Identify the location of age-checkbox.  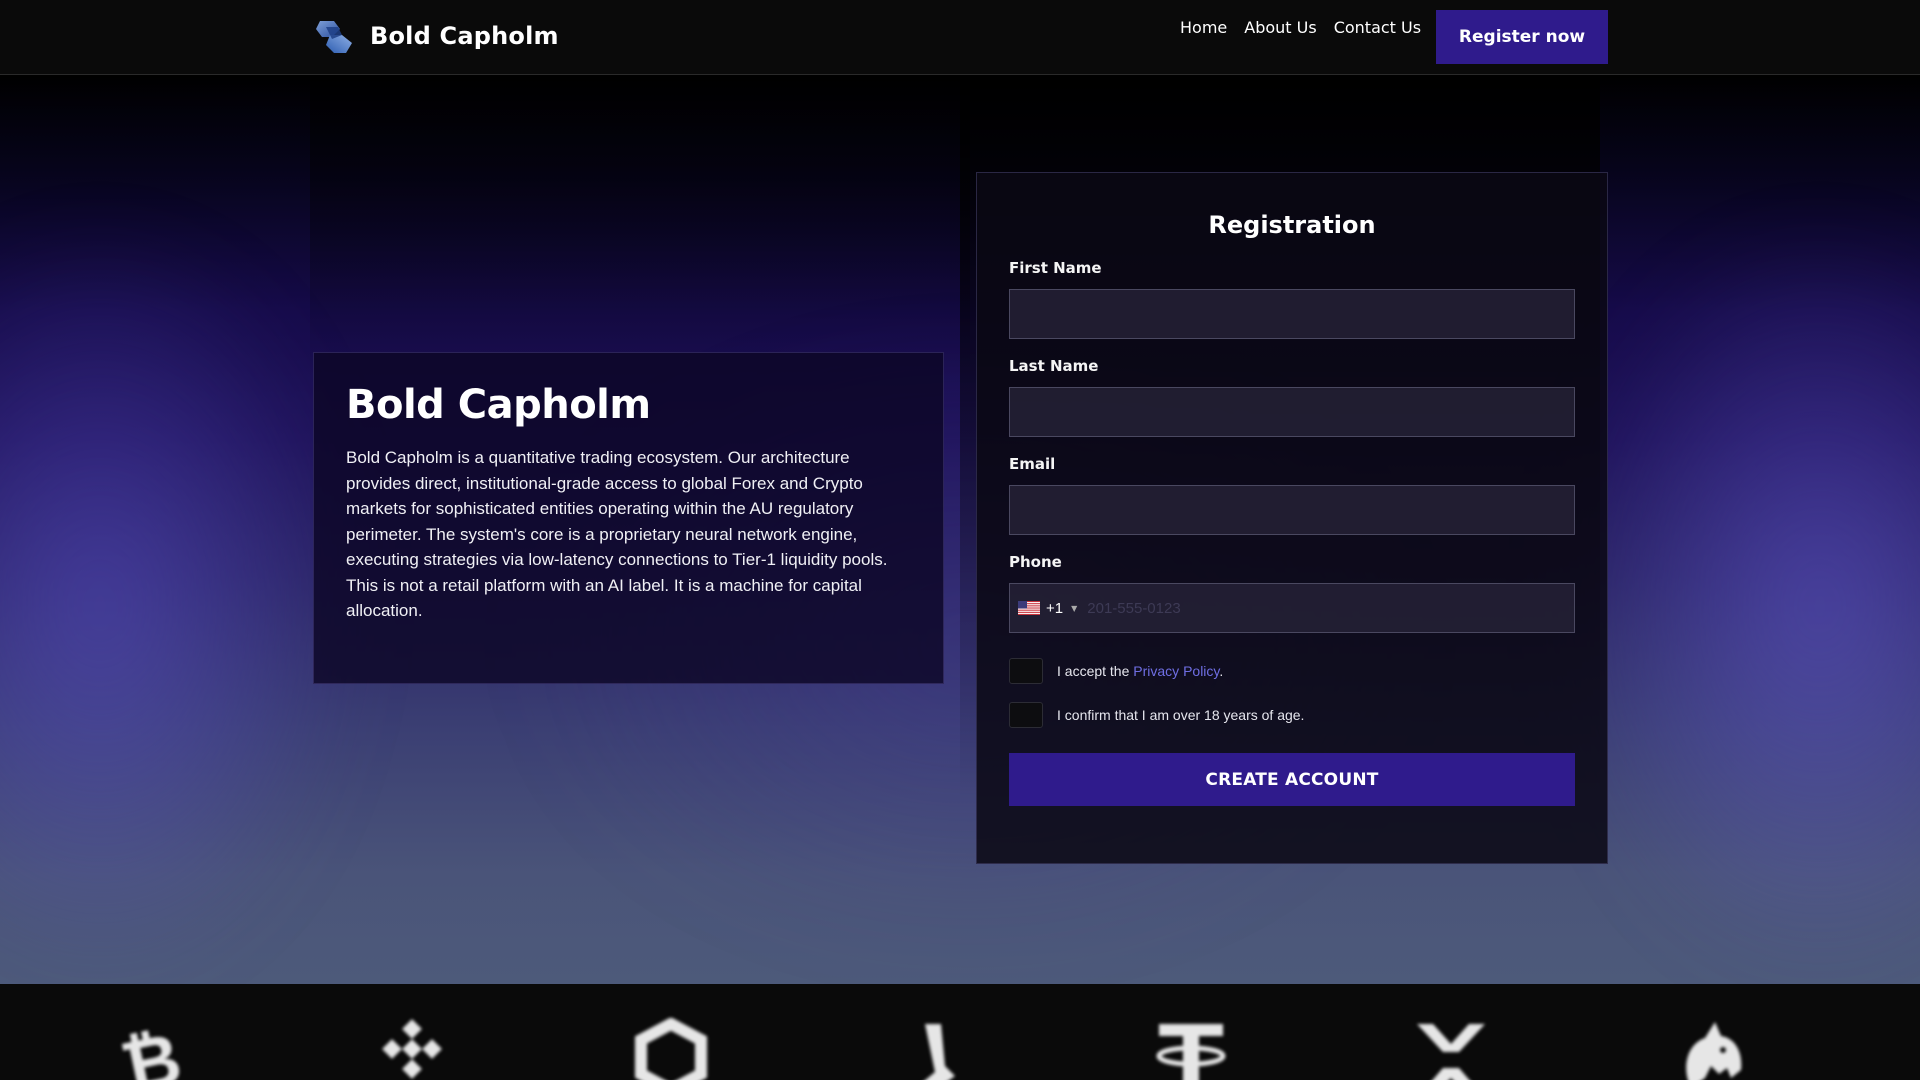
(1026, 715).